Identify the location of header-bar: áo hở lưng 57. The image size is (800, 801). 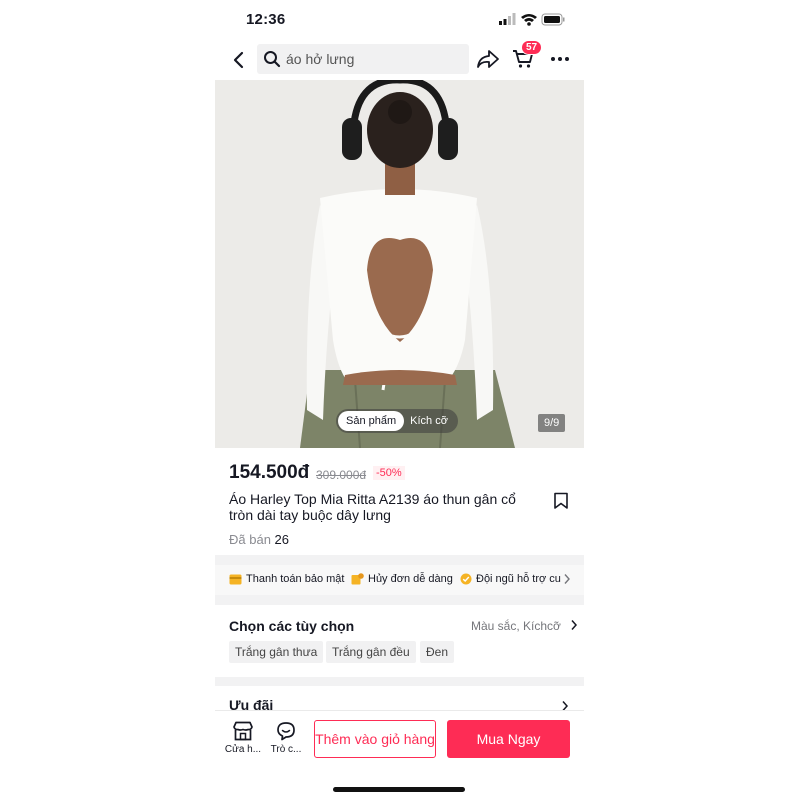
(399, 60).